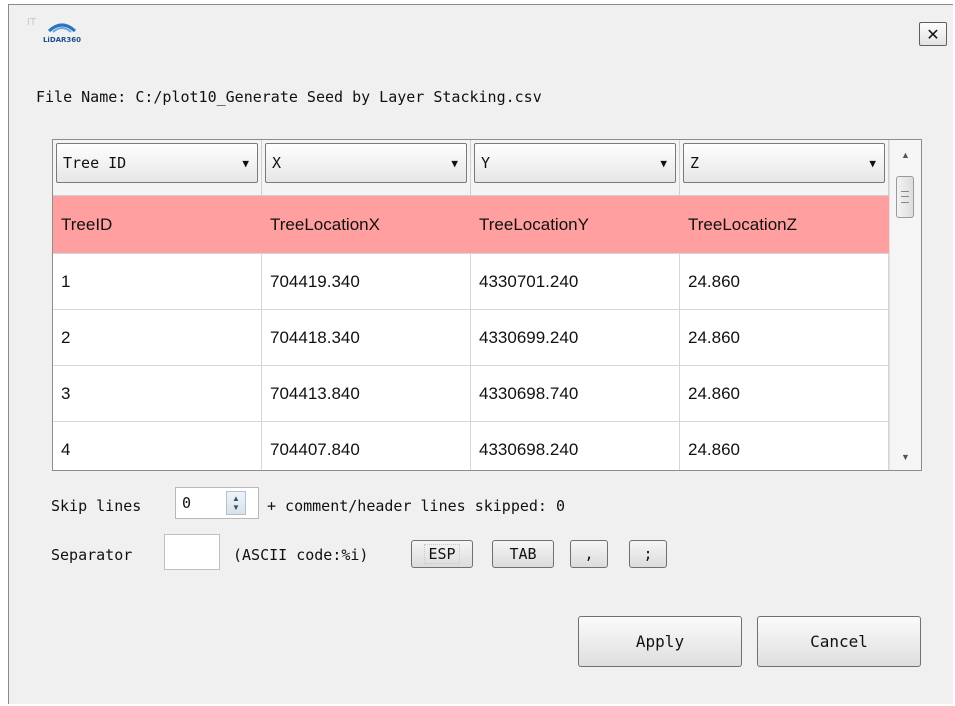 The width and height of the screenshot is (955, 706). Describe the element at coordinates (62, 33) in the screenshot. I see `app-logo-icon: LiDAR360` at that location.